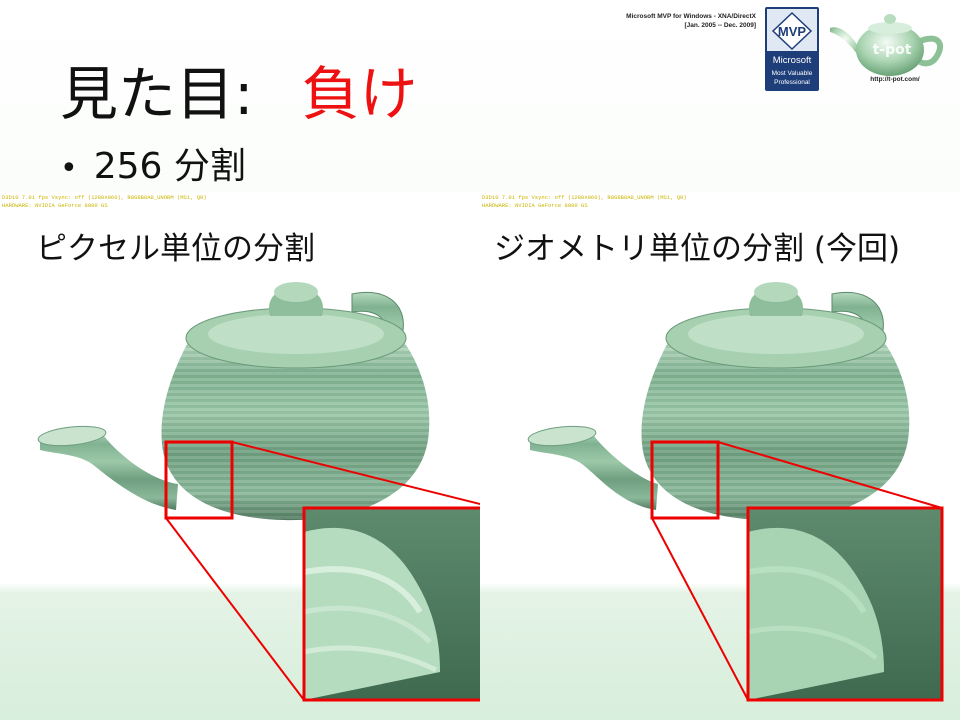 The image size is (960, 720). I want to click on mvp-caption-line1: Microsoft MVP for Windows - XNA/DirectX, so click(691, 16).